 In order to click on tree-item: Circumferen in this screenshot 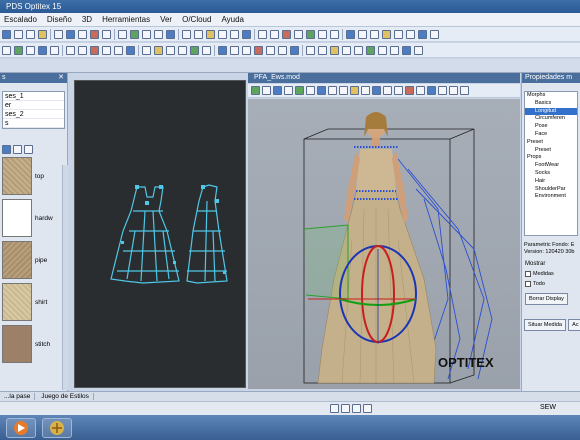, I will do `click(551, 119)`.